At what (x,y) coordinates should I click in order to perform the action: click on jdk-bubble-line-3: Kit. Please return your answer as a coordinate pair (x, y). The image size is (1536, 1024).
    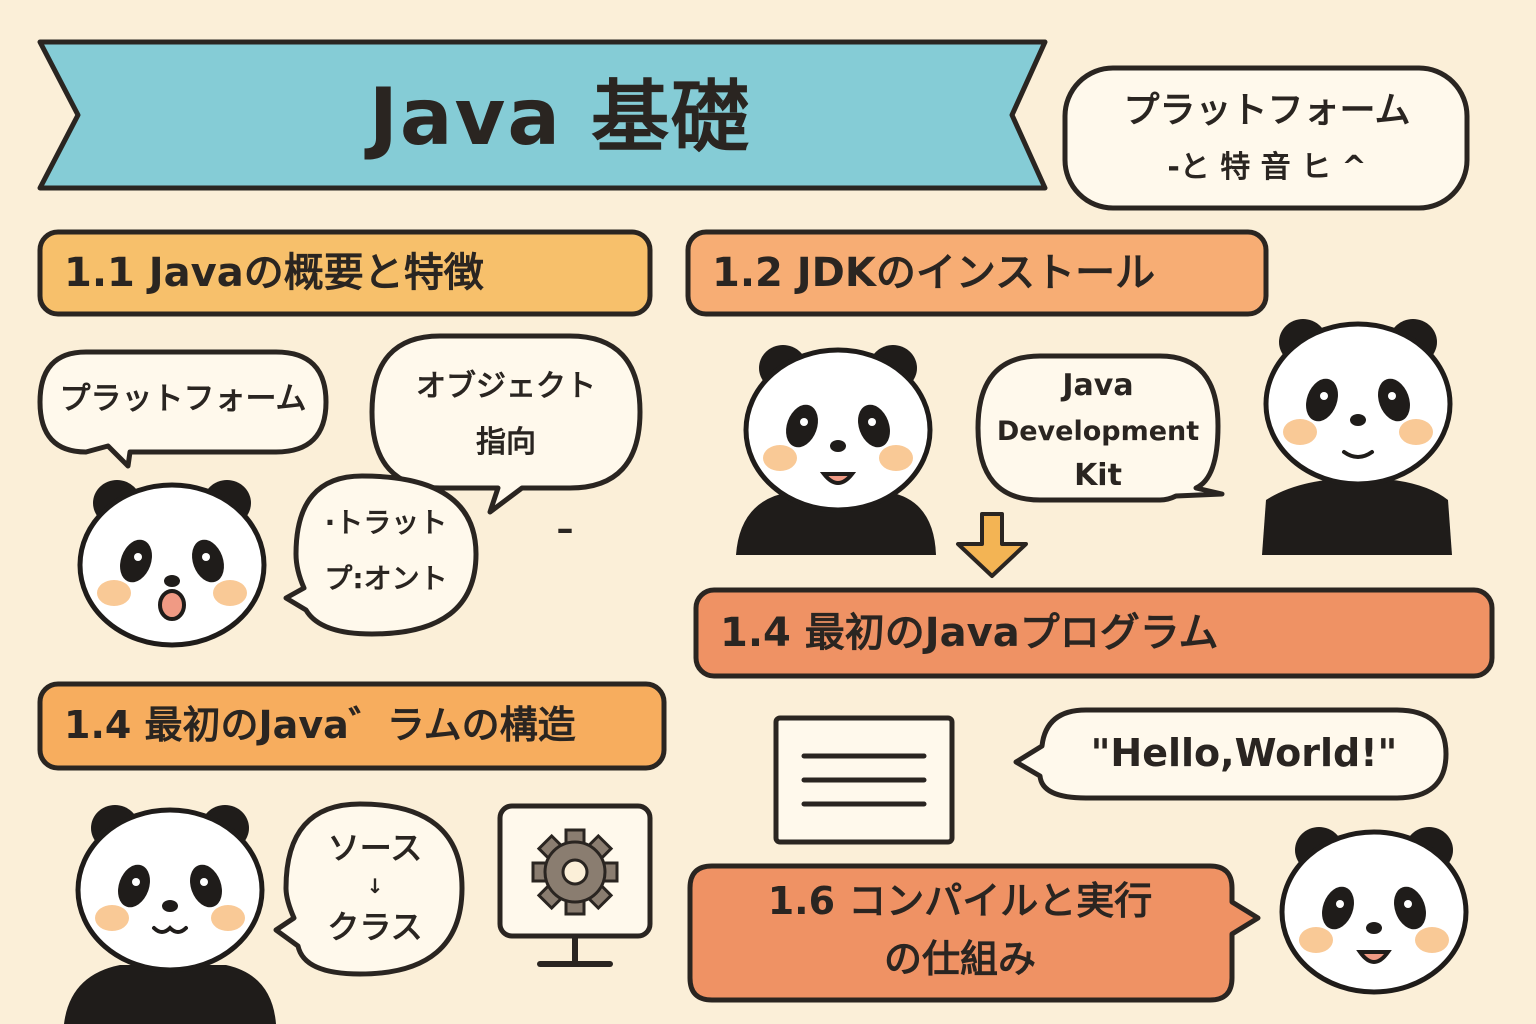
    Looking at the image, I should click on (1098, 475).